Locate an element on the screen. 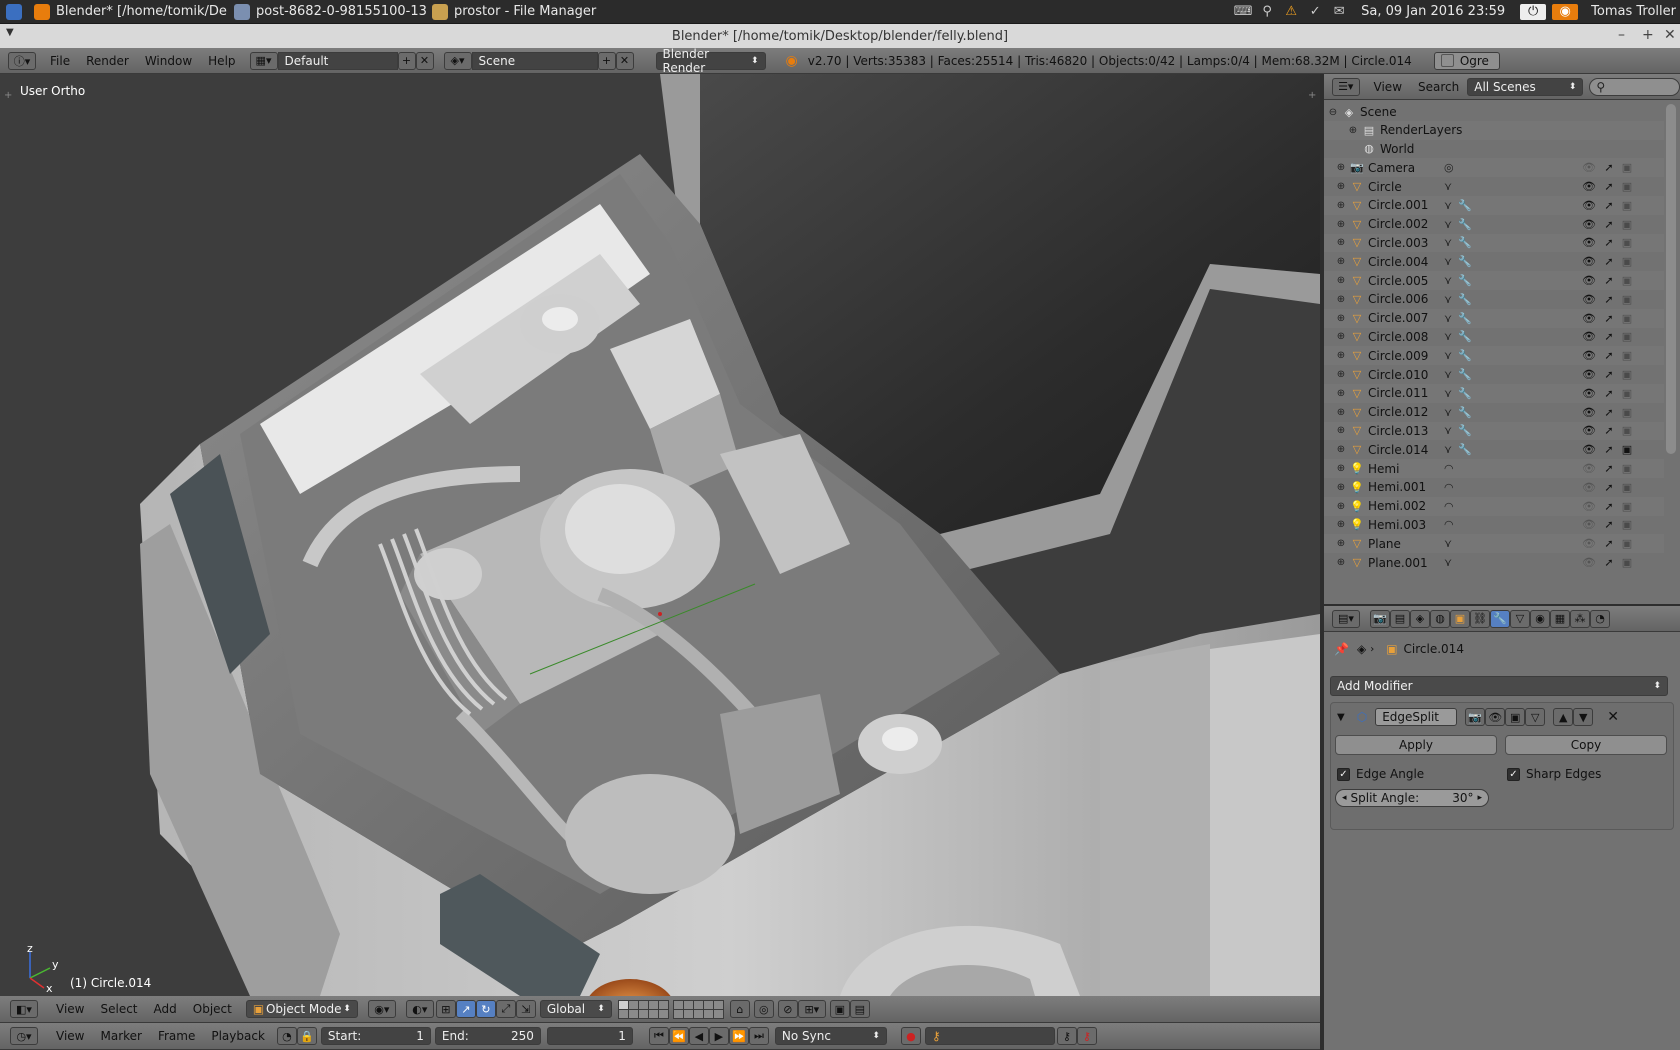 This screenshot has width=1680, height=1050. record-icon: ● is located at coordinates (910, 1036).